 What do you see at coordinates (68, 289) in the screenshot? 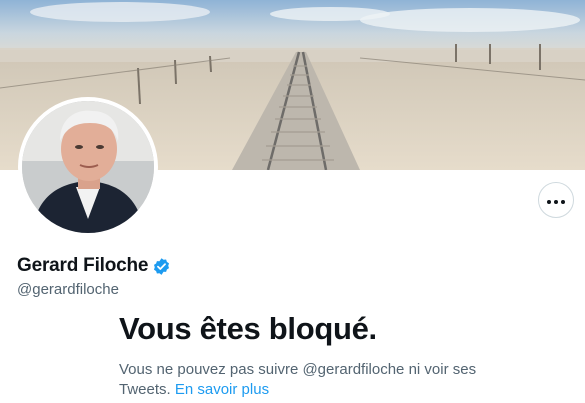
I see `profile-handle: @gerardfiloche` at bounding box center [68, 289].